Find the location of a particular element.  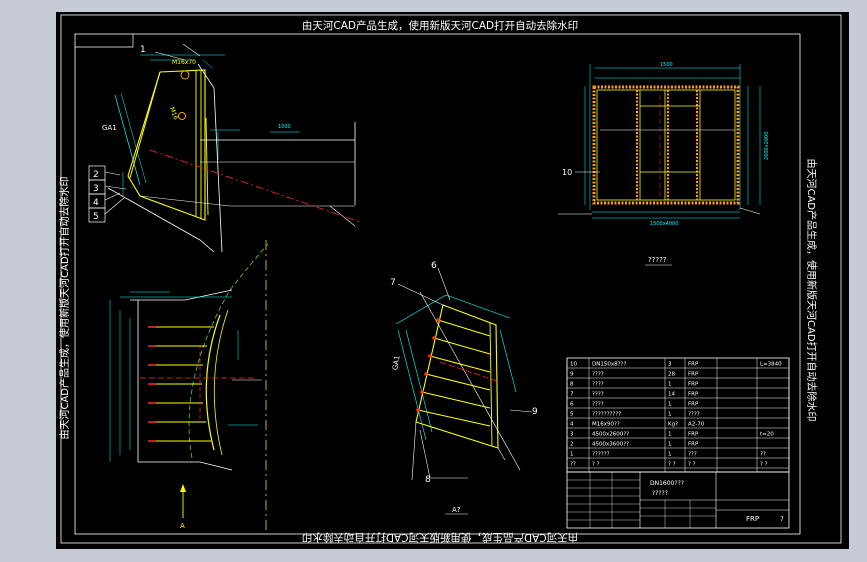

parts-cell-no: 2 is located at coordinates (572, 445).